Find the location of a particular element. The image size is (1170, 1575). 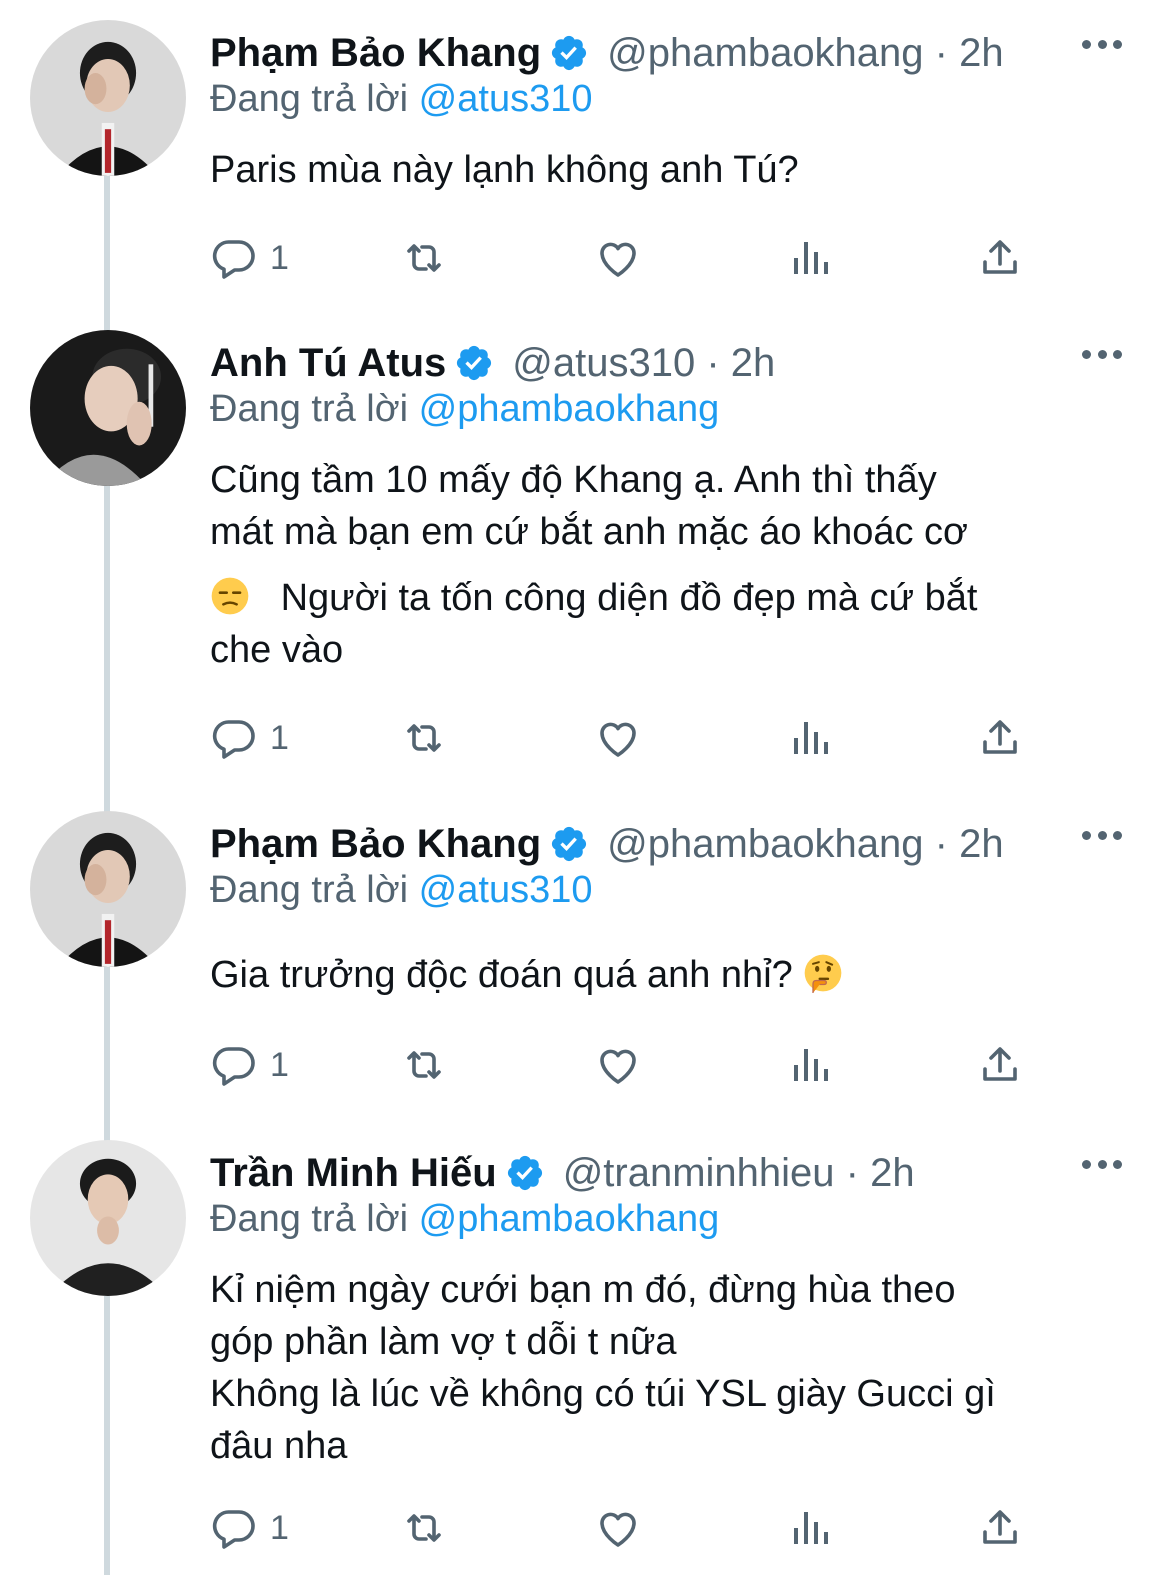

tweet-text-line: Paris mùa này lạnh không anh Tú? is located at coordinates (504, 170).